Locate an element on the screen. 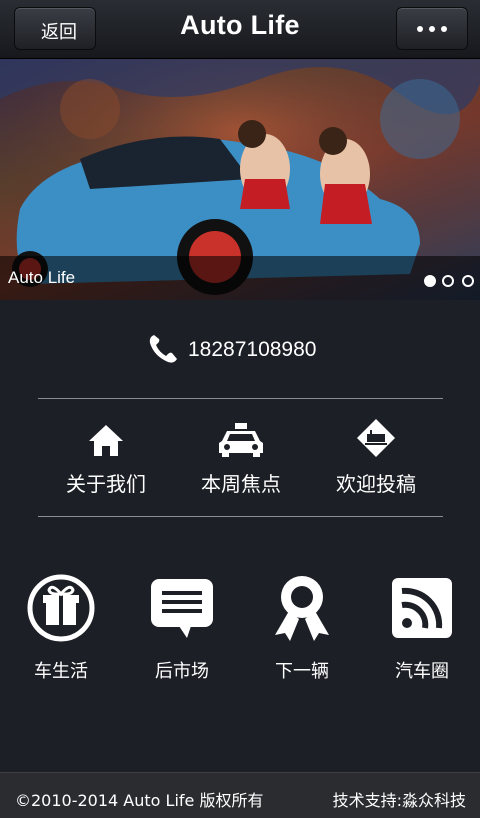 The width and height of the screenshot is (480, 818). nav-label: 欢迎投稿 is located at coordinates (376, 484).